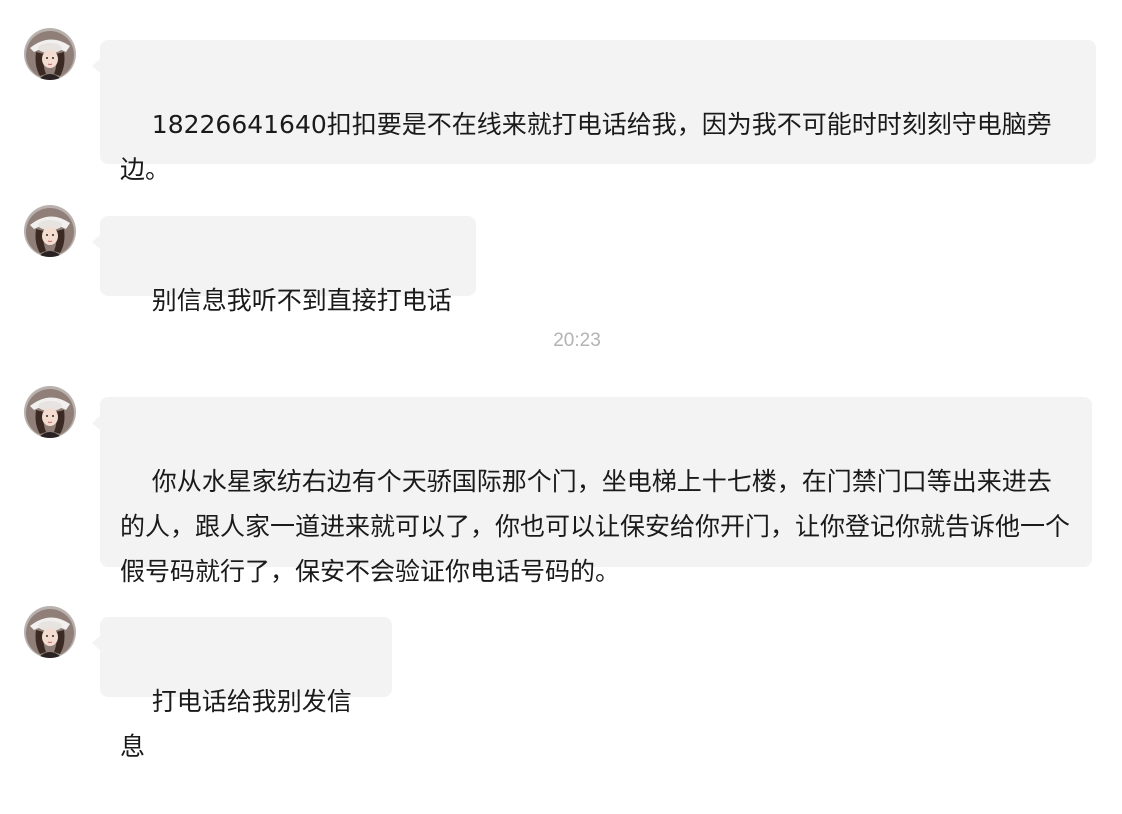 The image size is (1122, 814). What do you see at coordinates (577, 340) in the screenshot?
I see `message-timestamp: 20:23` at bounding box center [577, 340].